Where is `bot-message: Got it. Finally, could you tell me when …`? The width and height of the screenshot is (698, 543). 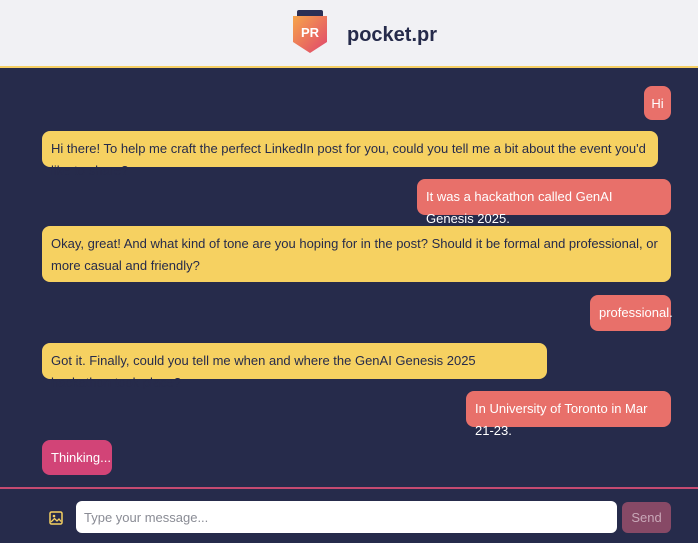
bot-message: Got it. Finally, could you tell me when … is located at coordinates (294, 366).